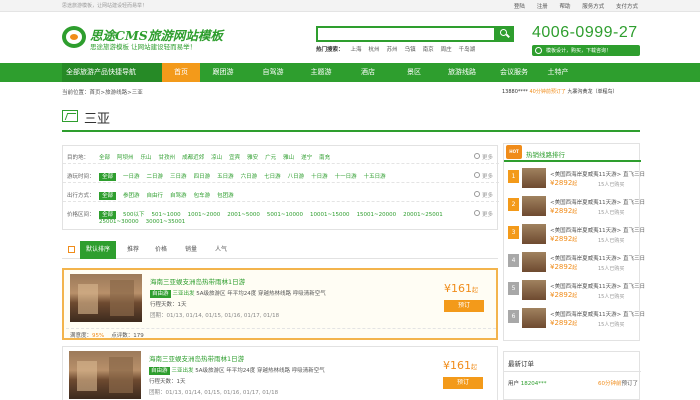  I want to click on filter-option: 自由行, so click(155, 196).